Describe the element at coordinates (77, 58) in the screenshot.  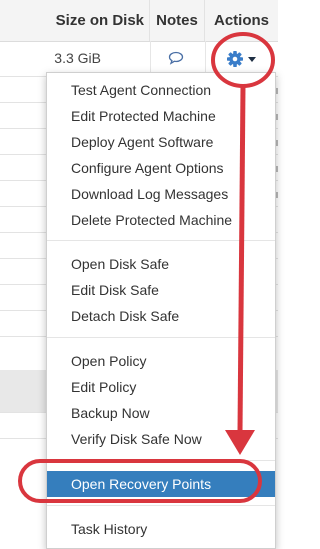
I see `row-size-on-disk: 3.3 GiB` at that location.